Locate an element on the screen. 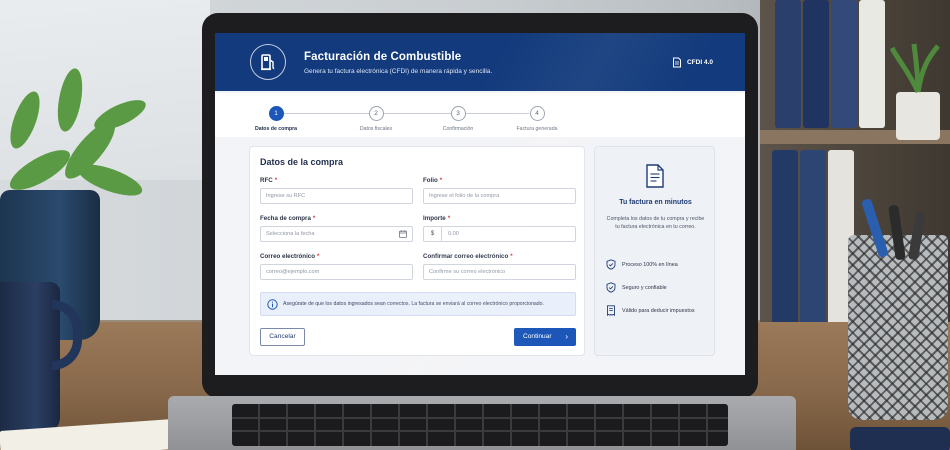 The image size is (950, 450). fecha-label: Fecha de compra * is located at coordinates (287, 218).